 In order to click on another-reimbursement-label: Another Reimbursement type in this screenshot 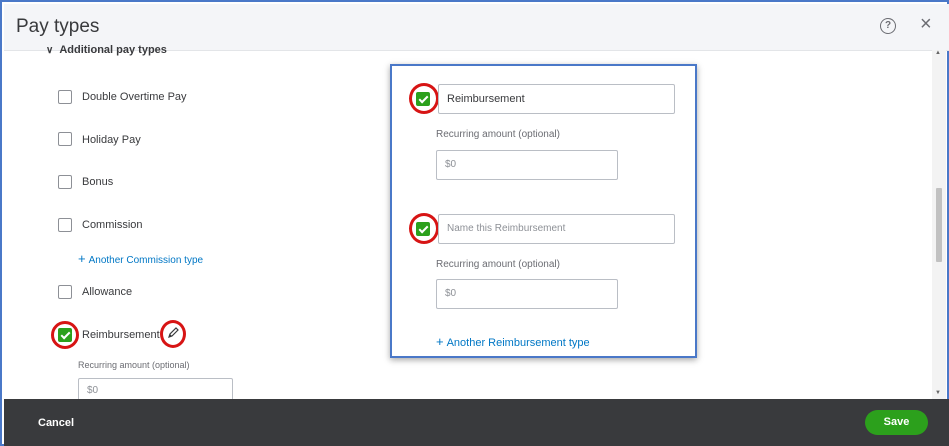, I will do `click(518, 343)`.